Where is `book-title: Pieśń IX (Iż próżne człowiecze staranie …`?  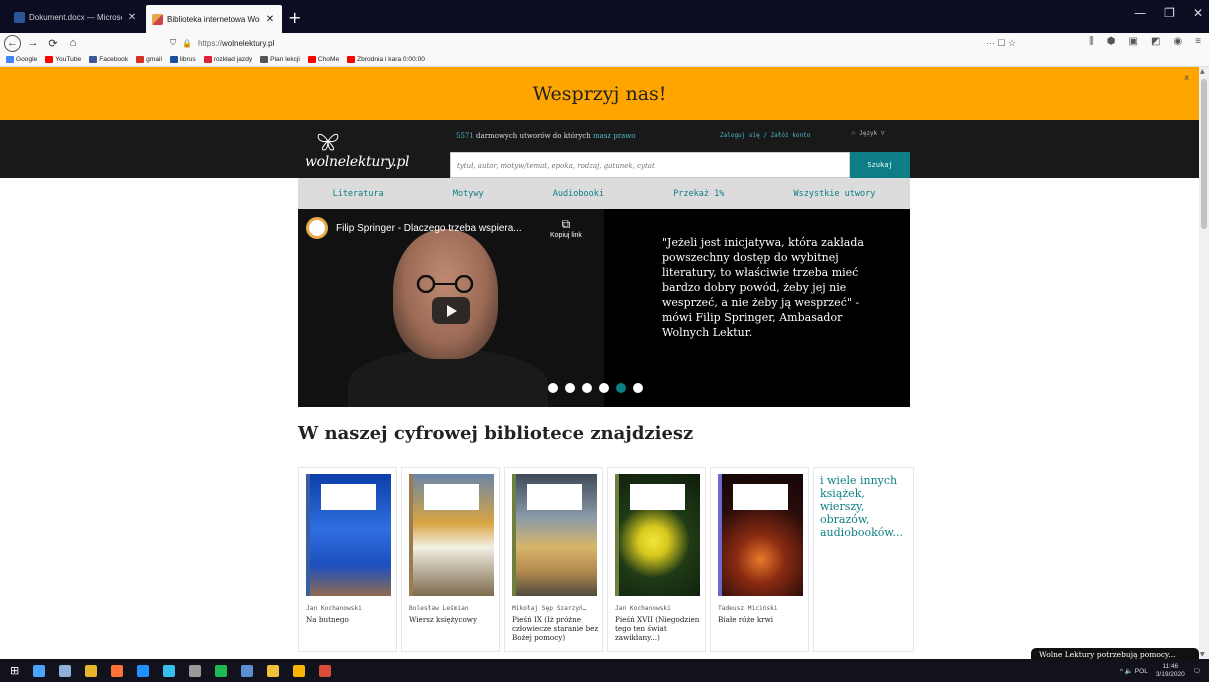
book-title: Pieśń IX (Iż próżne człowiecze staranie … is located at coordinates (556, 628).